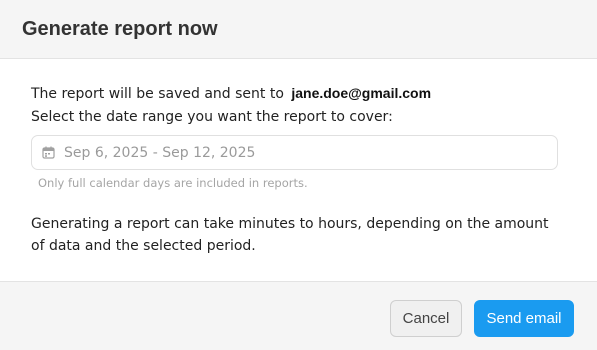  Describe the element at coordinates (160, 152) in the screenshot. I see `date-range-value: Sep 6, 2025 - Sep 12, 2025` at that location.